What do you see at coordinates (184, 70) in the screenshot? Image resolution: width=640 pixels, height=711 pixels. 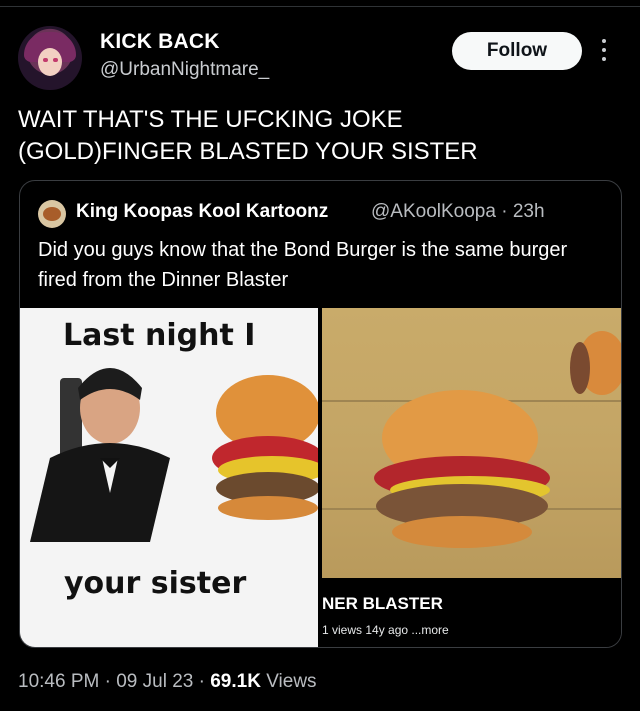 I see `author-handle: @UrbanNightmare_` at bounding box center [184, 70].